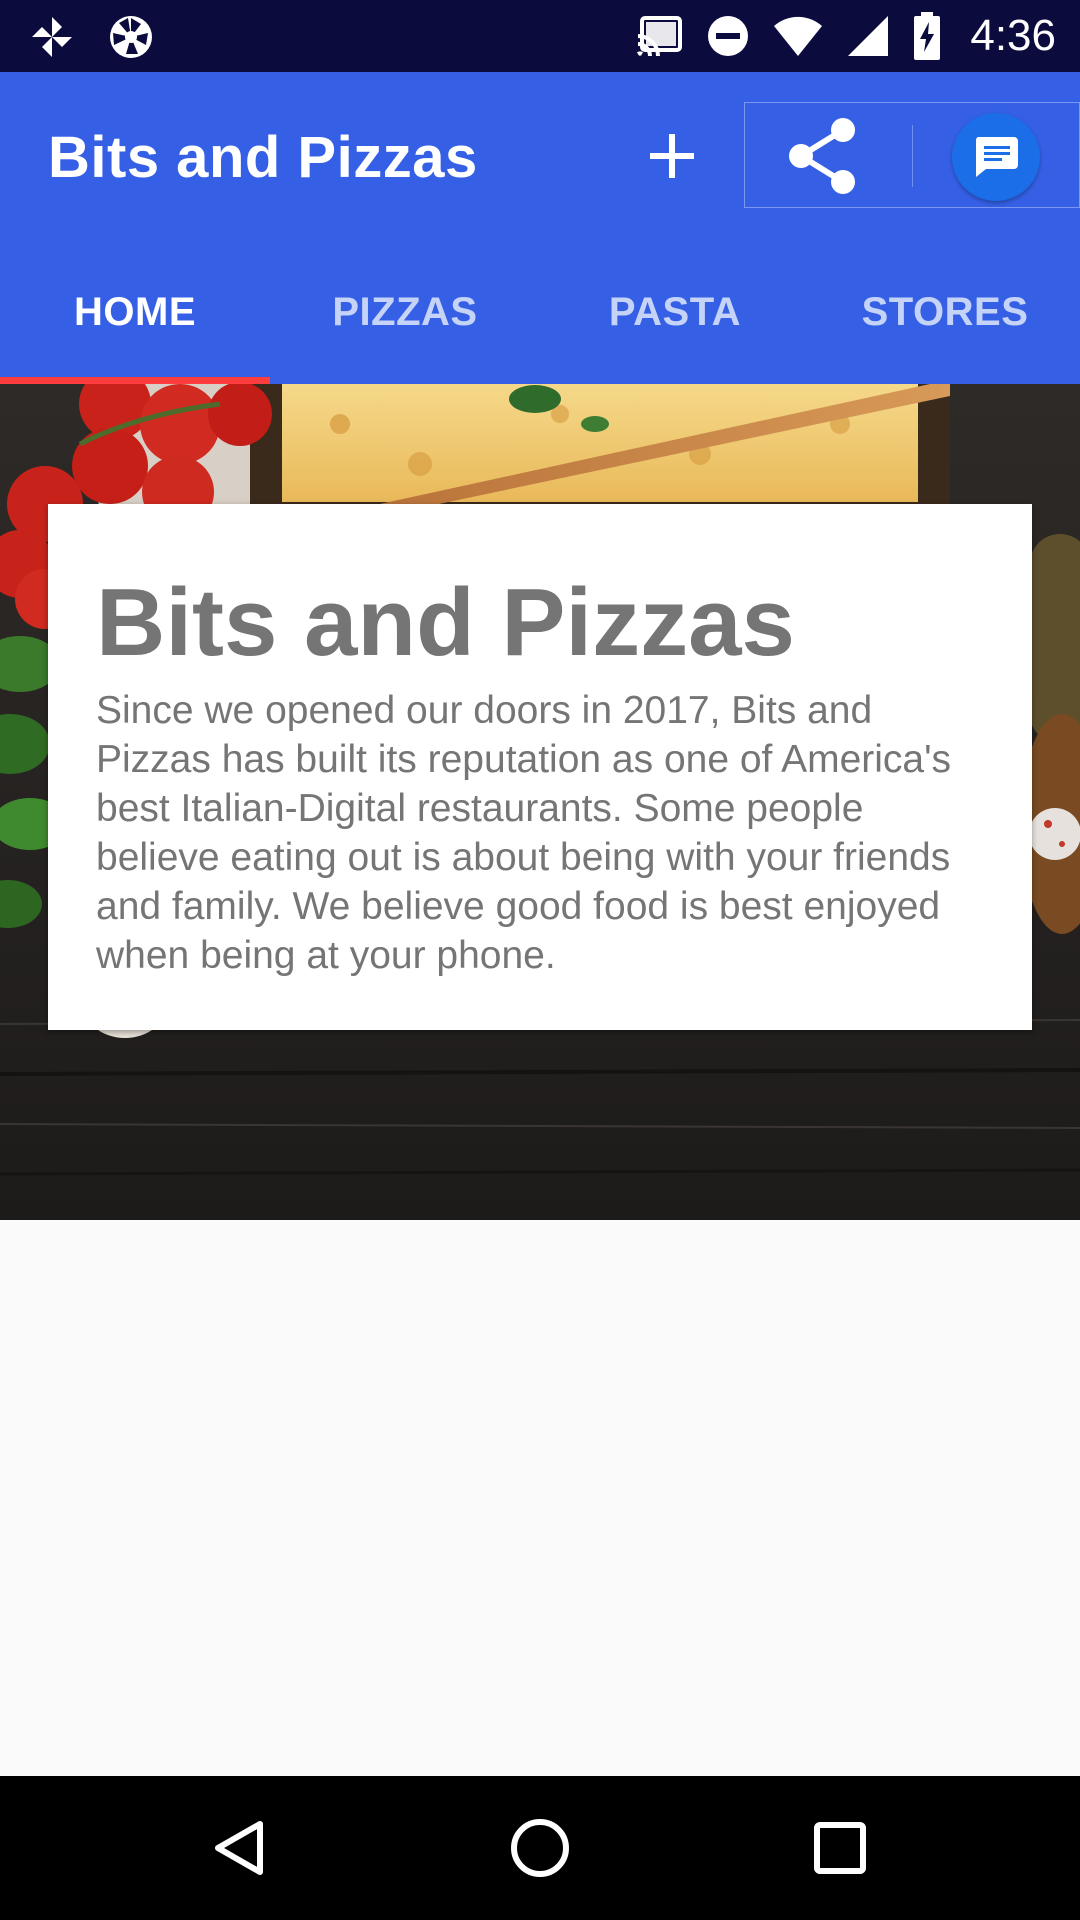 The width and height of the screenshot is (1080, 1920). I want to click on home-button, so click(540, 1848).